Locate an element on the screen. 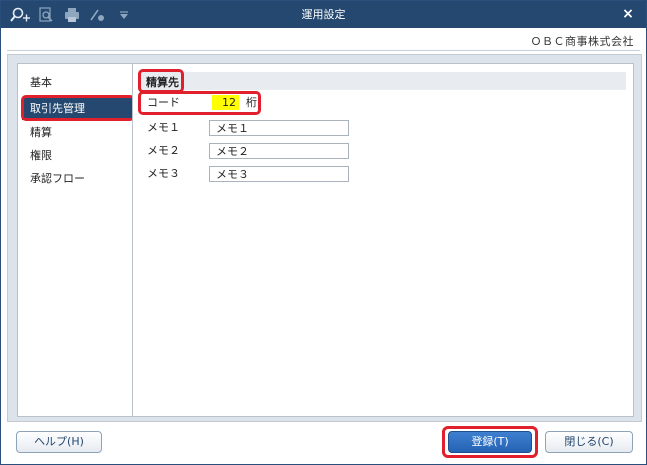  sidebar-item-partner-management: 取引先管理 is located at coordinates (77, 109).